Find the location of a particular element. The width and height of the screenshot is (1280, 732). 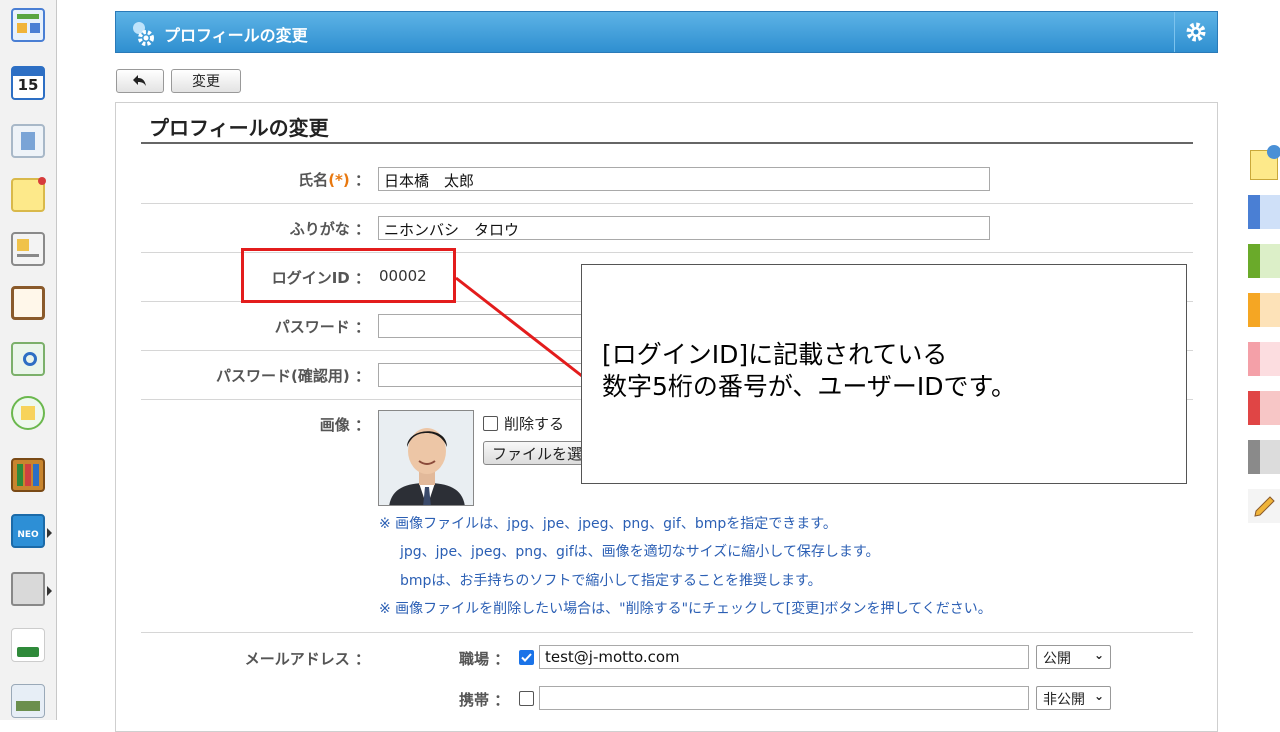

color-swatch-pink is located at coordinates (1264, 359).